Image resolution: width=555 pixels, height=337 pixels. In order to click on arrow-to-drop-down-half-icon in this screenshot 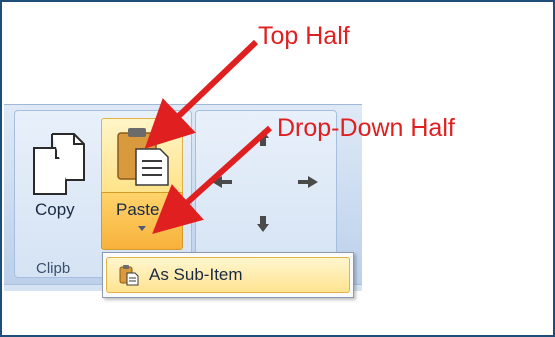, I will do `click(212, 180)`.